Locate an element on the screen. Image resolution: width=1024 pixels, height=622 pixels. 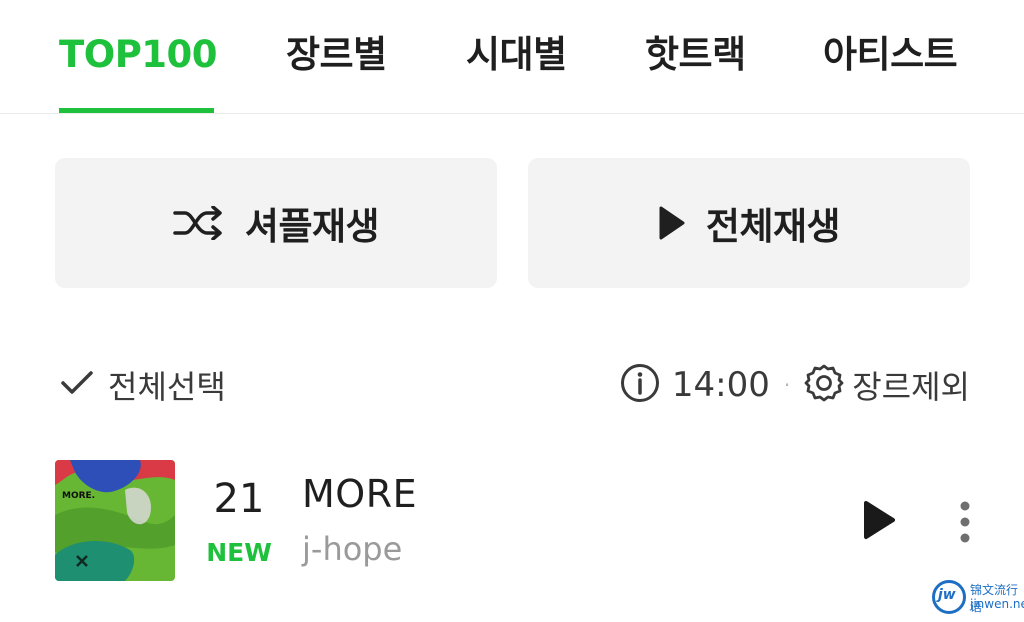
select-all-button: 전체선택 is located at coordinates (143, 385).